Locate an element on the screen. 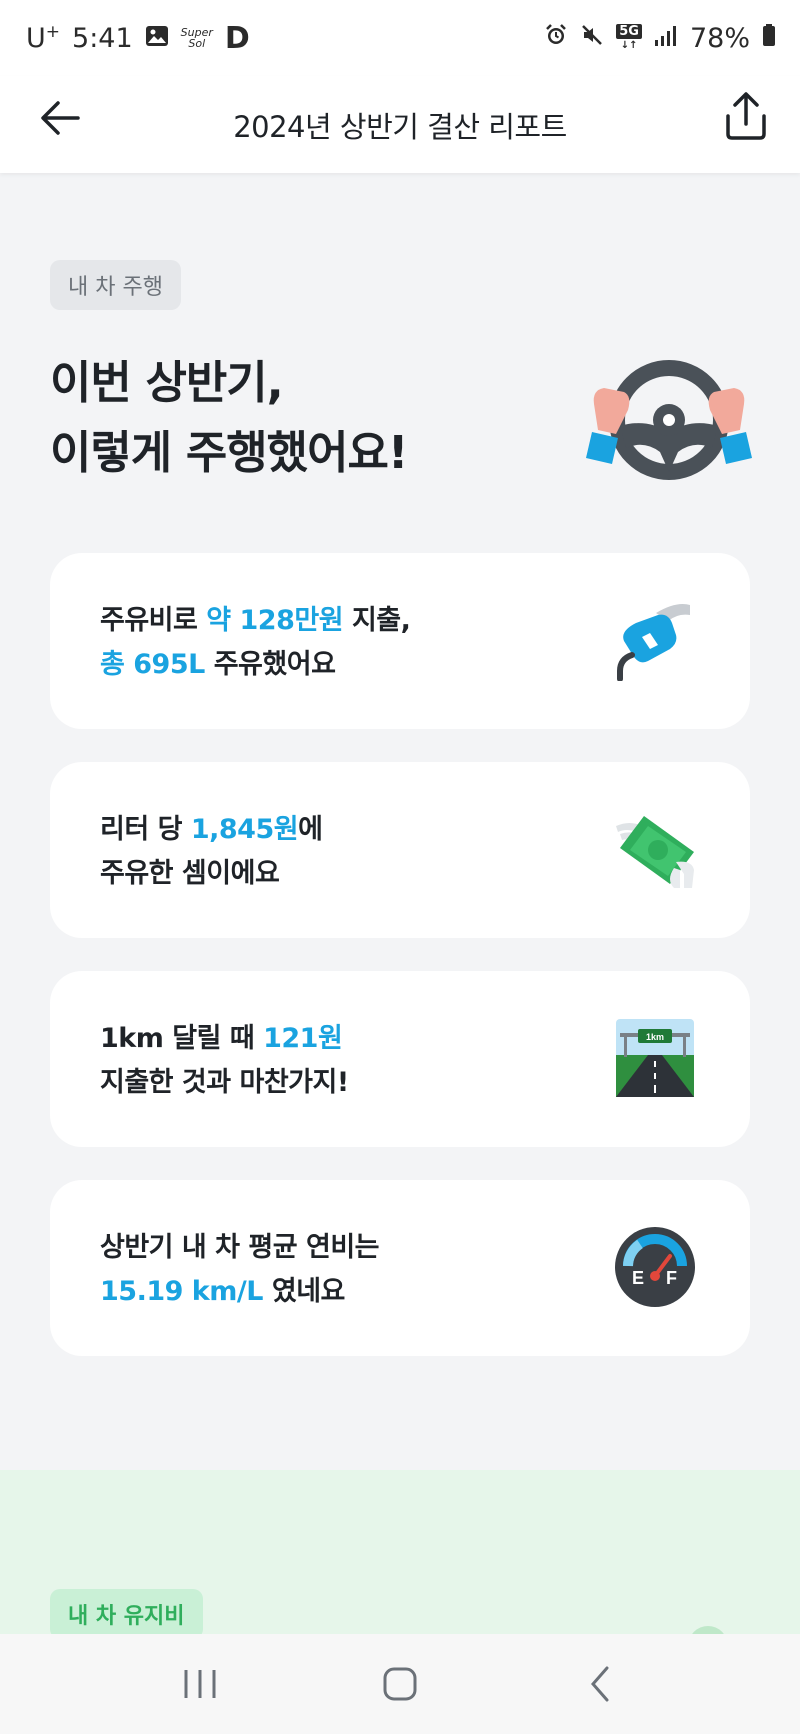  share-icon is located at coordinates (746, 116).